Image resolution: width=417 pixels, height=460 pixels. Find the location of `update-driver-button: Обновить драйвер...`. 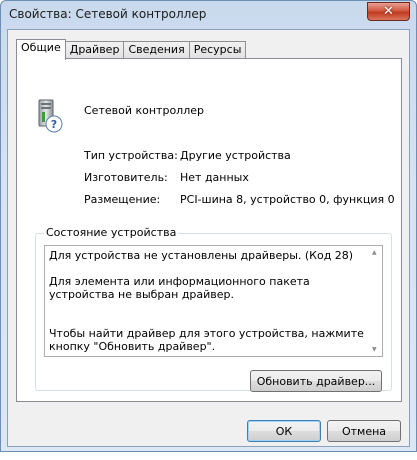

update-driver-button: Обновить драйвер... is located at coordinates (316, 381).